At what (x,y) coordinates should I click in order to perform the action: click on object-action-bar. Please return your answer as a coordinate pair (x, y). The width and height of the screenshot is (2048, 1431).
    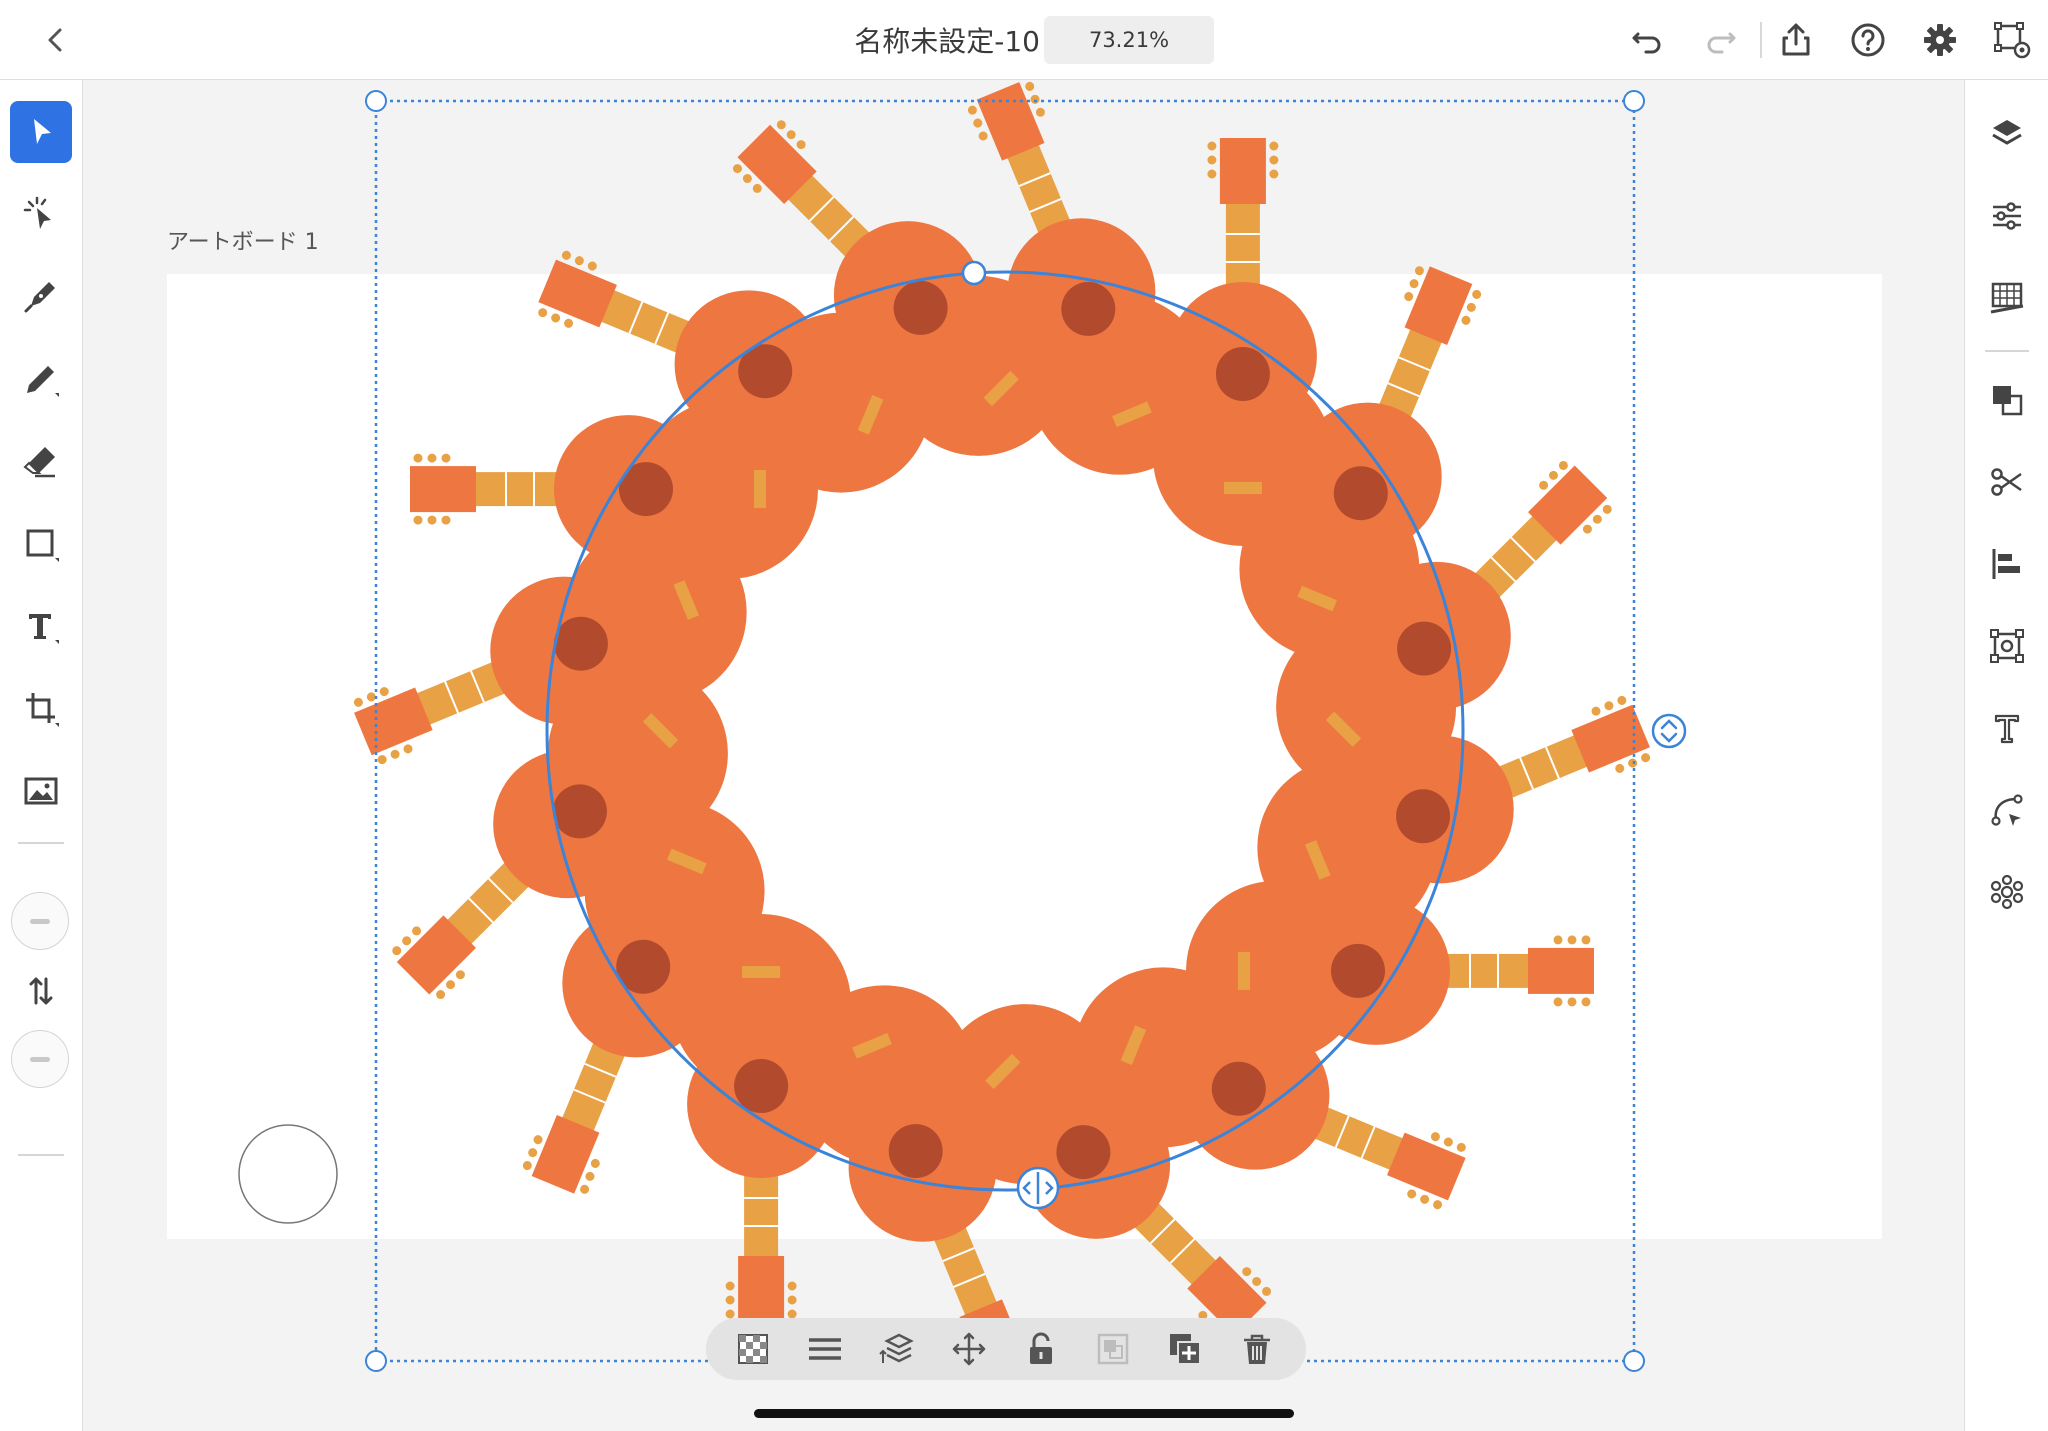
    Looking at the image, I should click on (1006, 1349).